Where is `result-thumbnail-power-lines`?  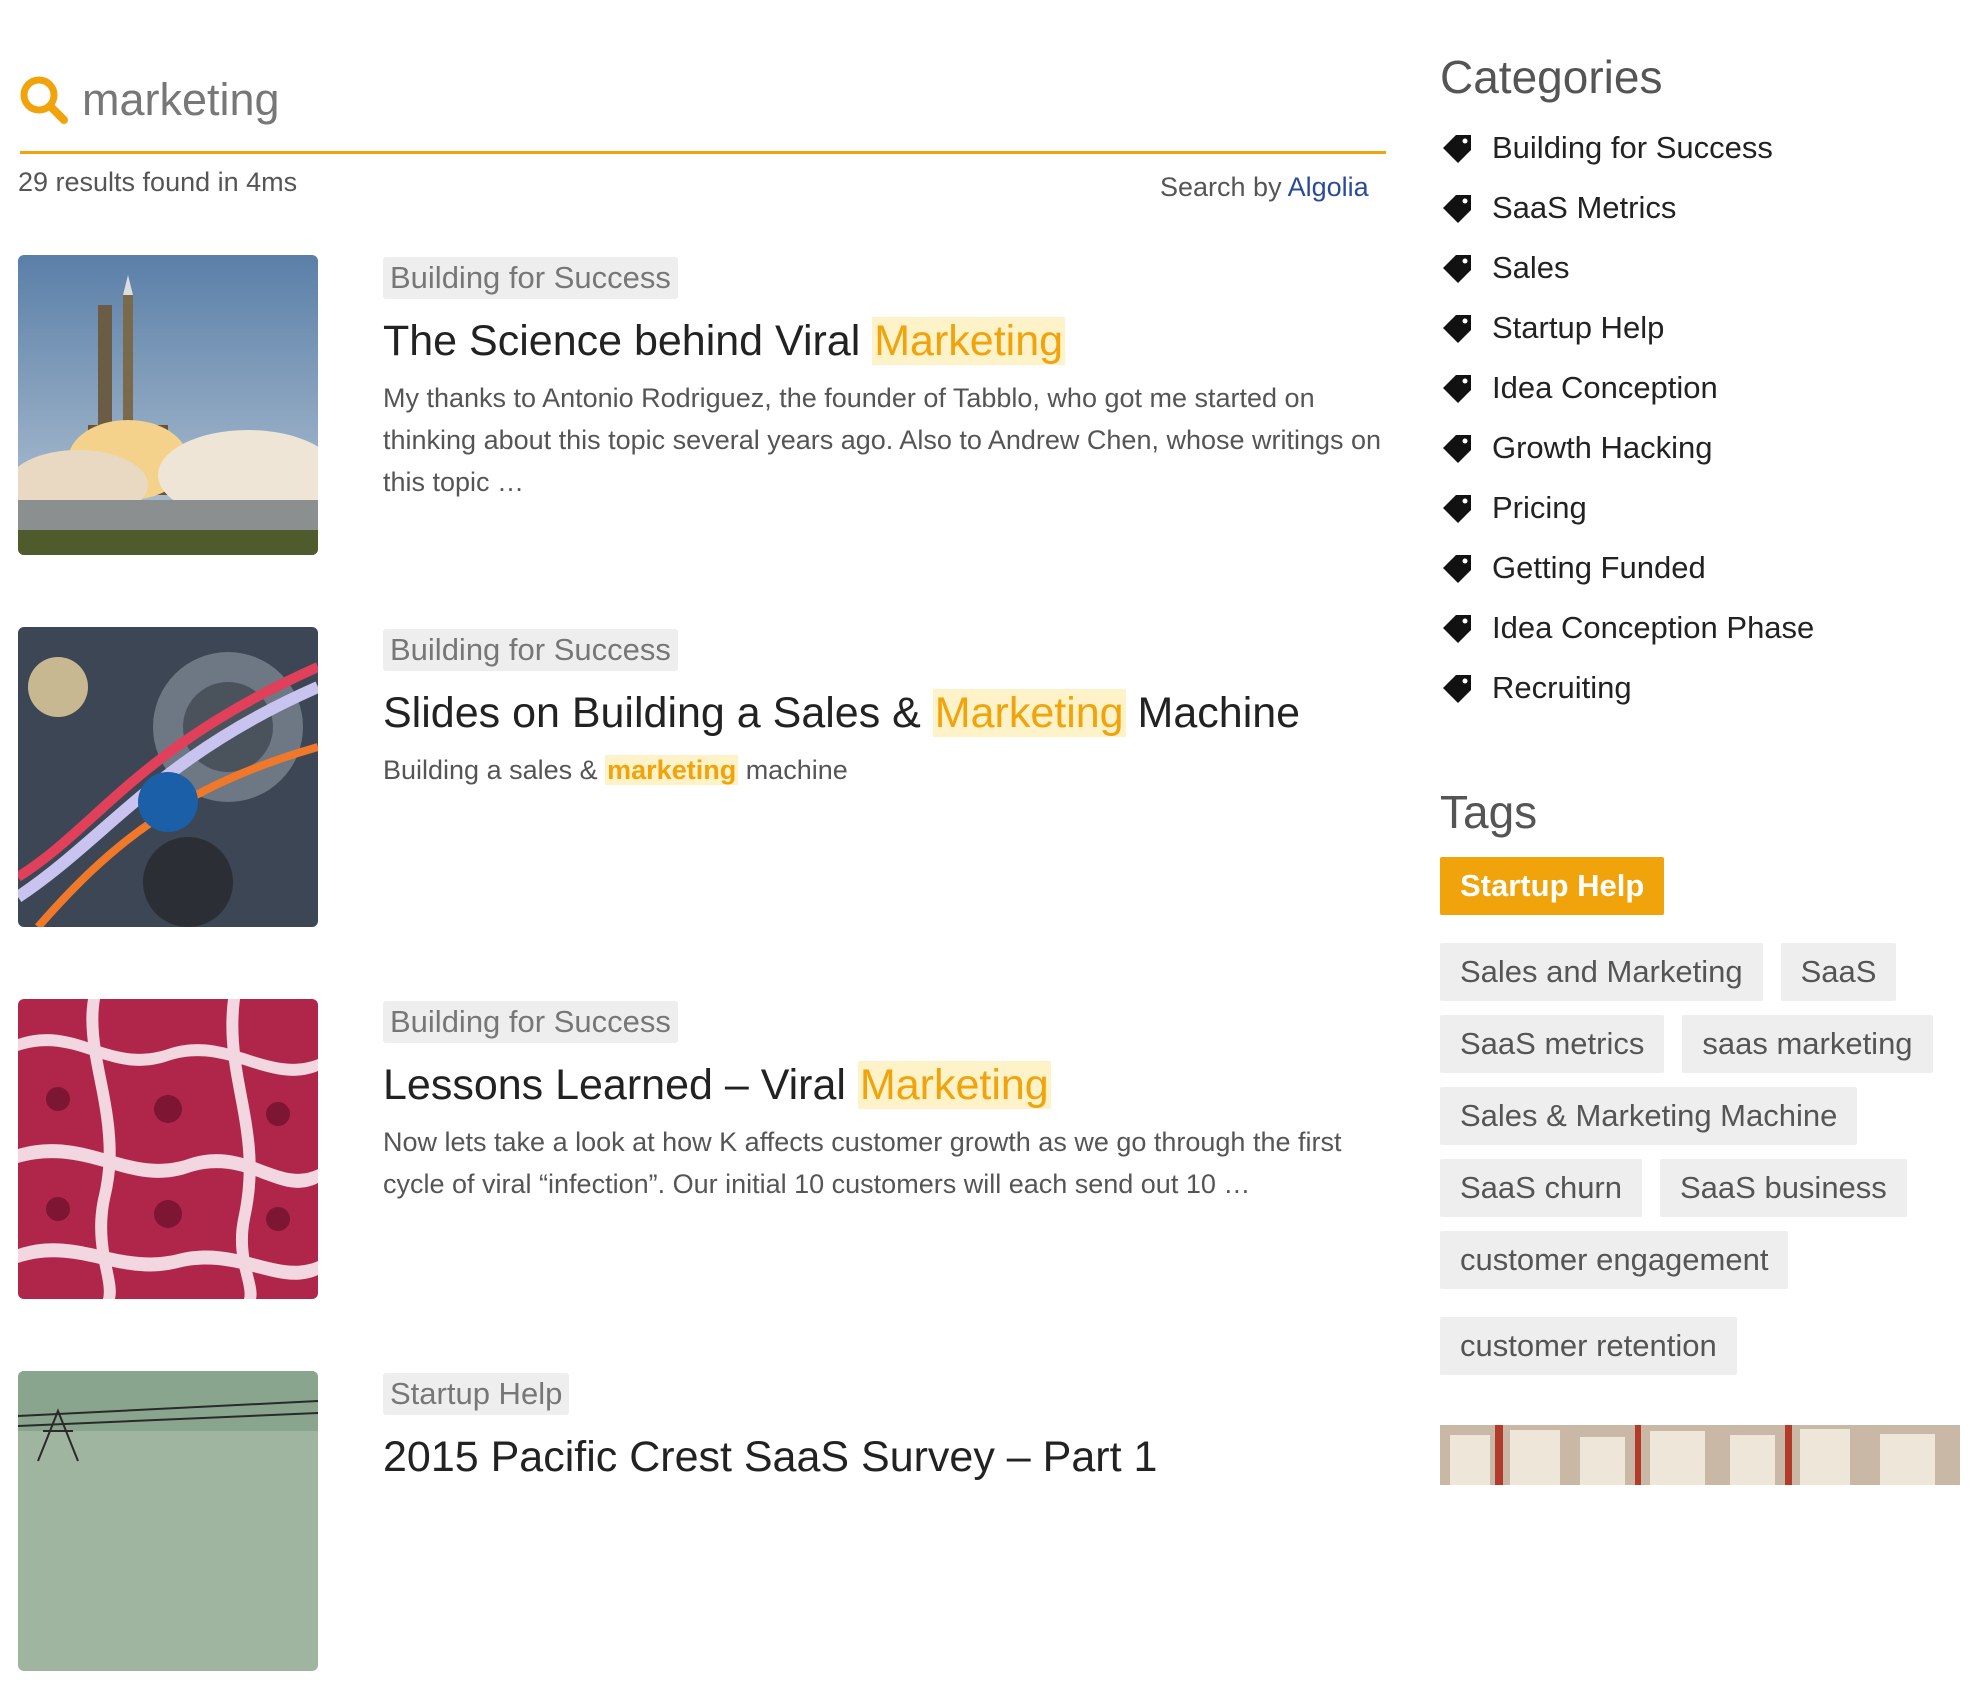
result-thumbnail-power-lines is located at coordinates (168, 1521).